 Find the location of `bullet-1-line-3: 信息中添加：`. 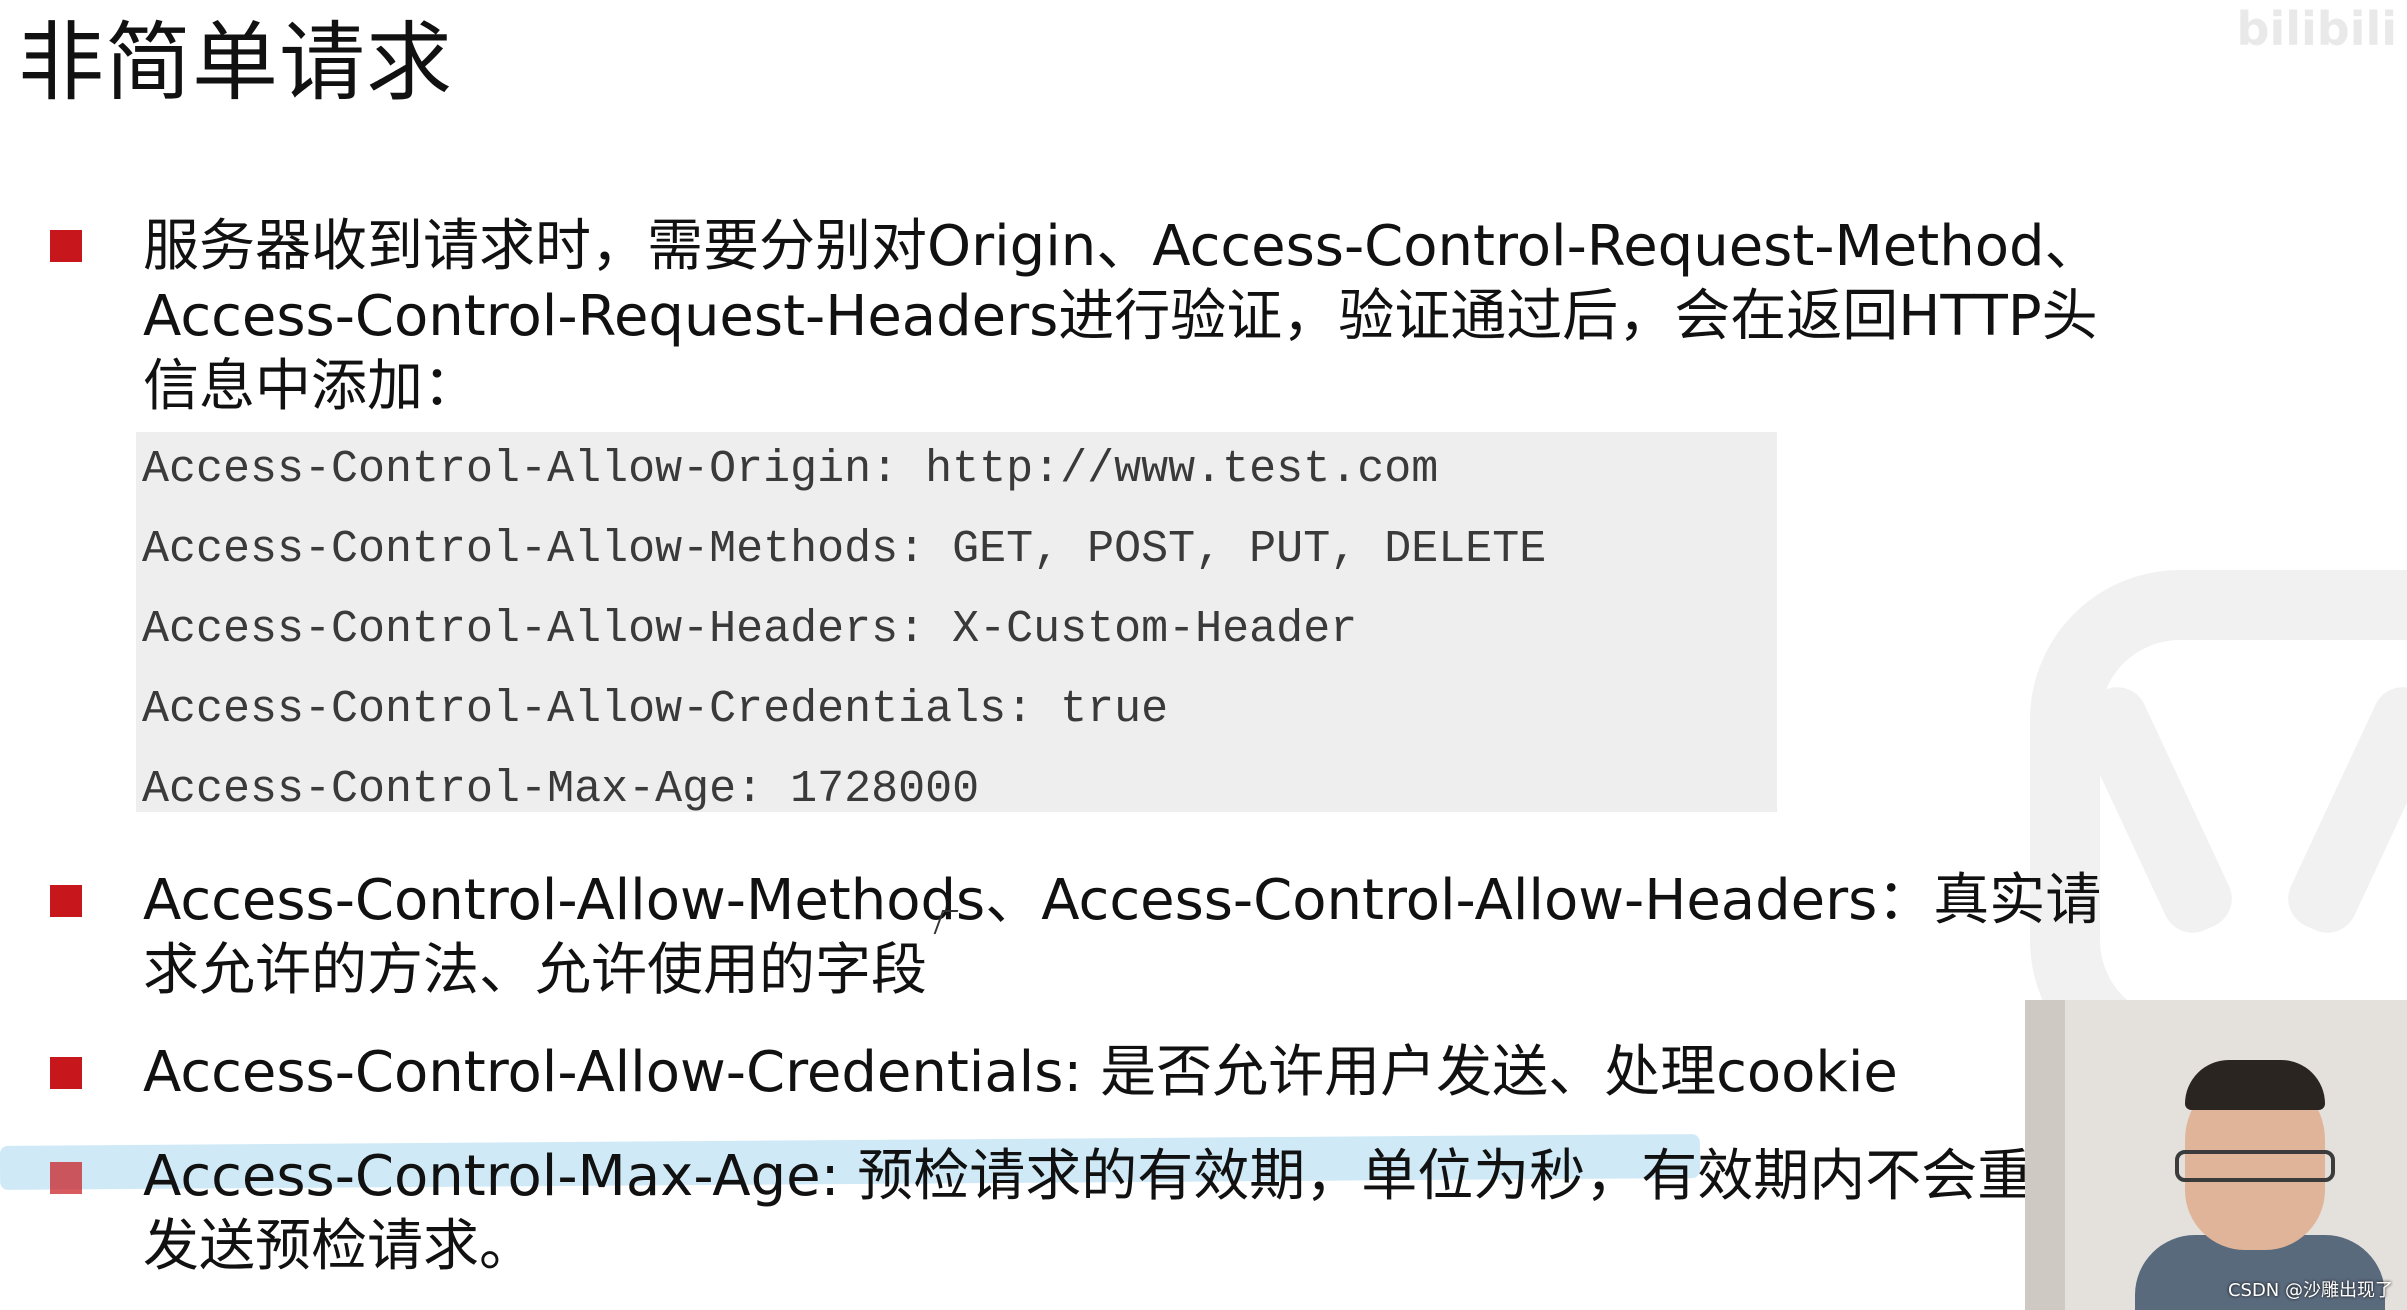

bullet-1-line-3: 信息中添加： is located at coordinates (311, 386).